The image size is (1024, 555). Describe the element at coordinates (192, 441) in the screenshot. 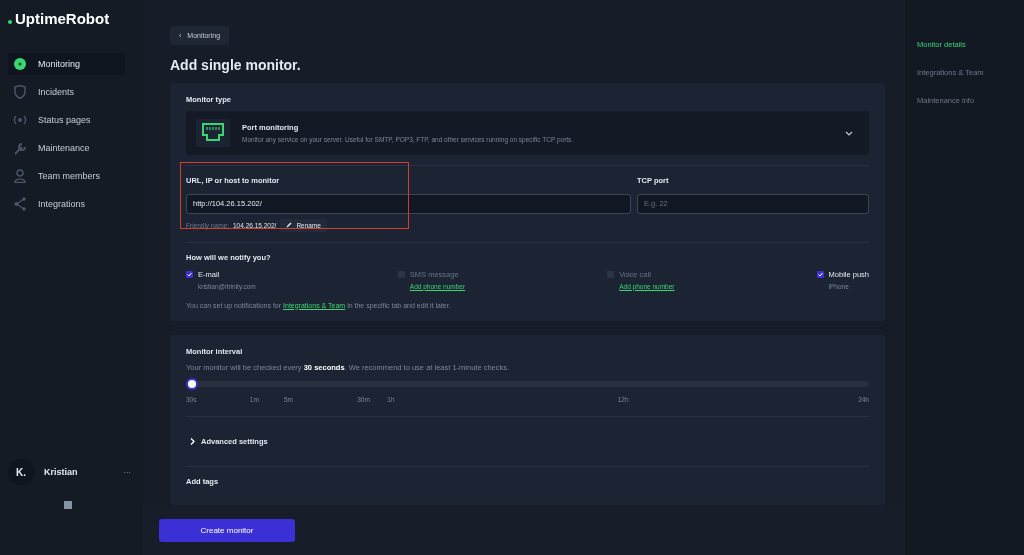

I see `chevron-right-icon` at that location.